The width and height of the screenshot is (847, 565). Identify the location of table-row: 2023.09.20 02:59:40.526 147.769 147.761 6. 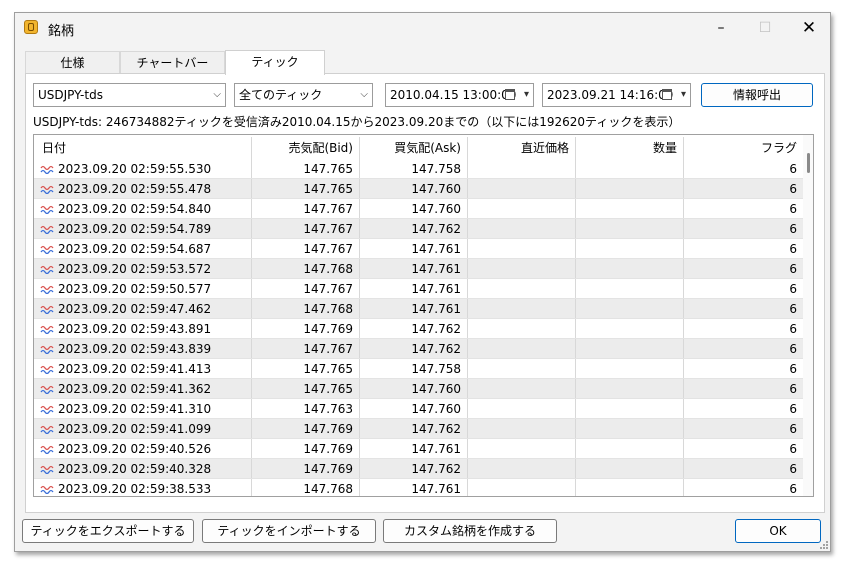
(418, 449).